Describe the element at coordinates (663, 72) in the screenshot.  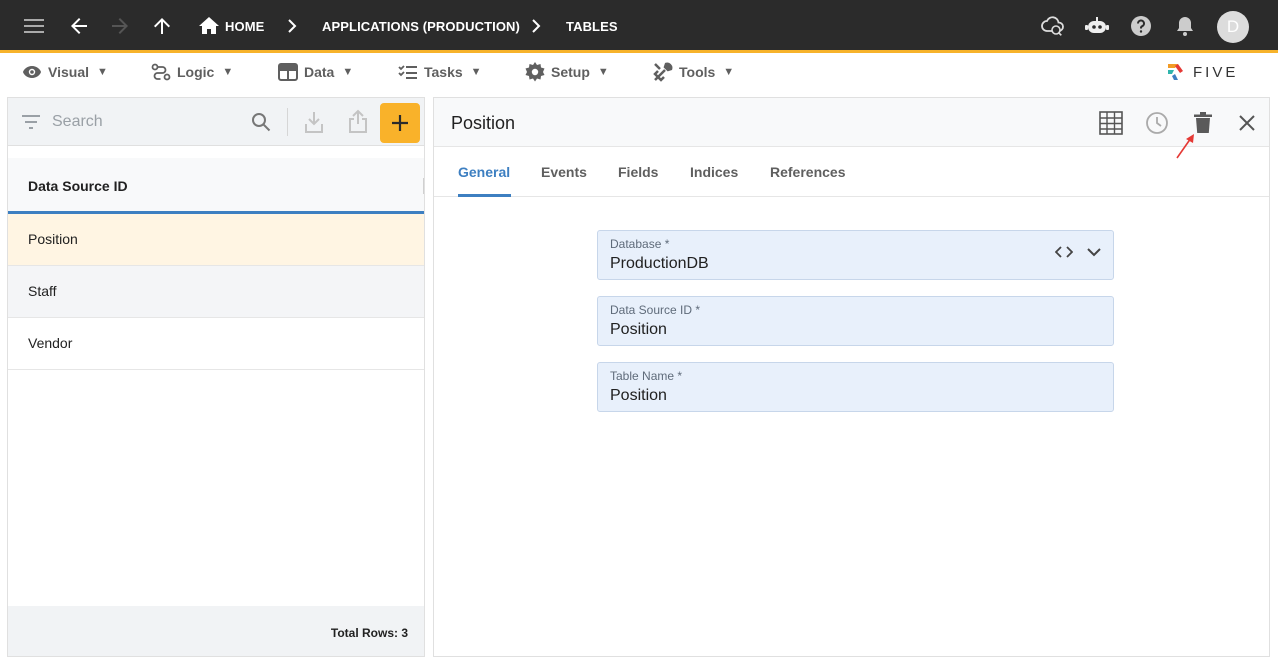
I see `tools-icon` at that location.